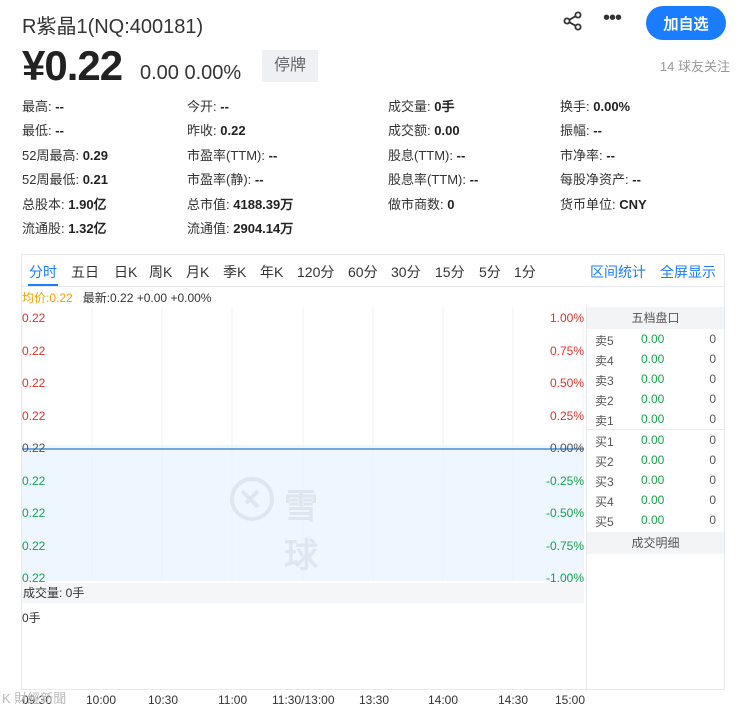  I want to click on order-book-row: 卖1 0.00 0, so click(655, 419).